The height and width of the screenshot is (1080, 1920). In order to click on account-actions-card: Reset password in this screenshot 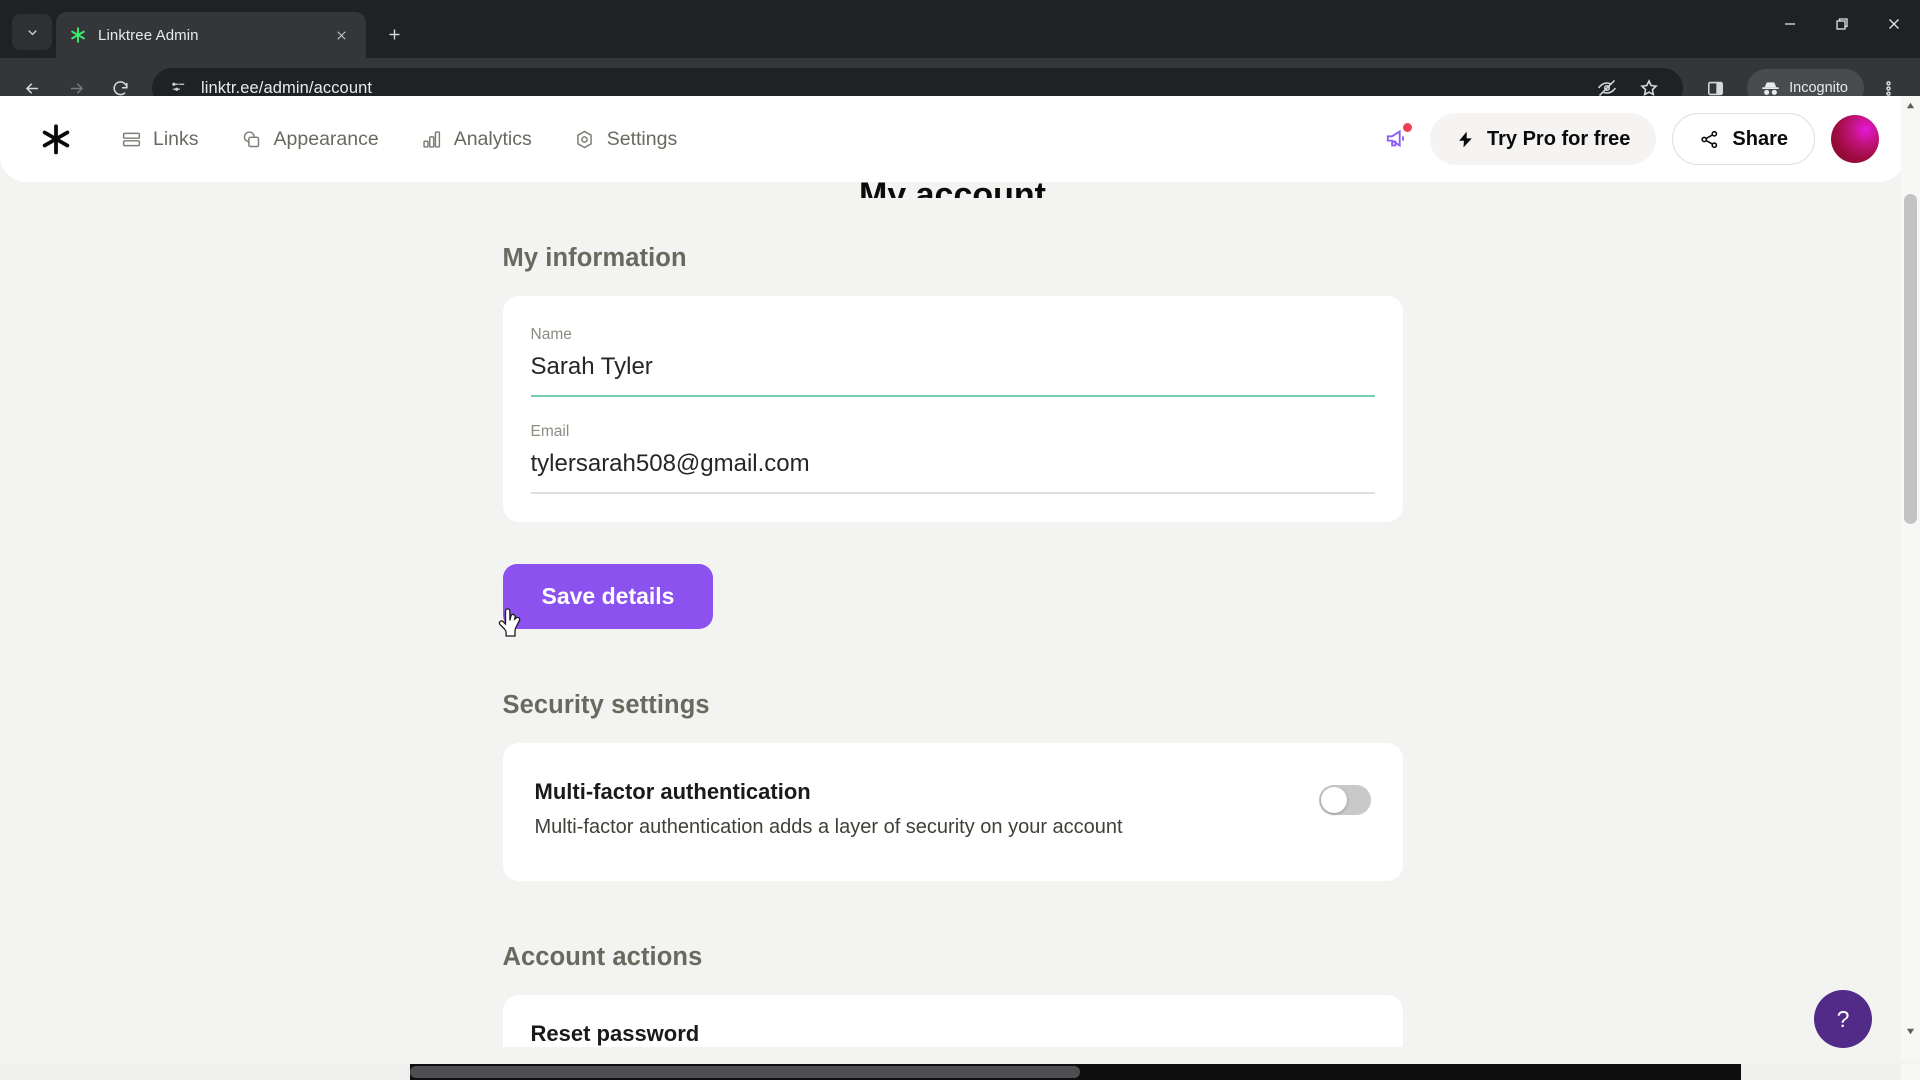, I will do `click(952, 1021)`.